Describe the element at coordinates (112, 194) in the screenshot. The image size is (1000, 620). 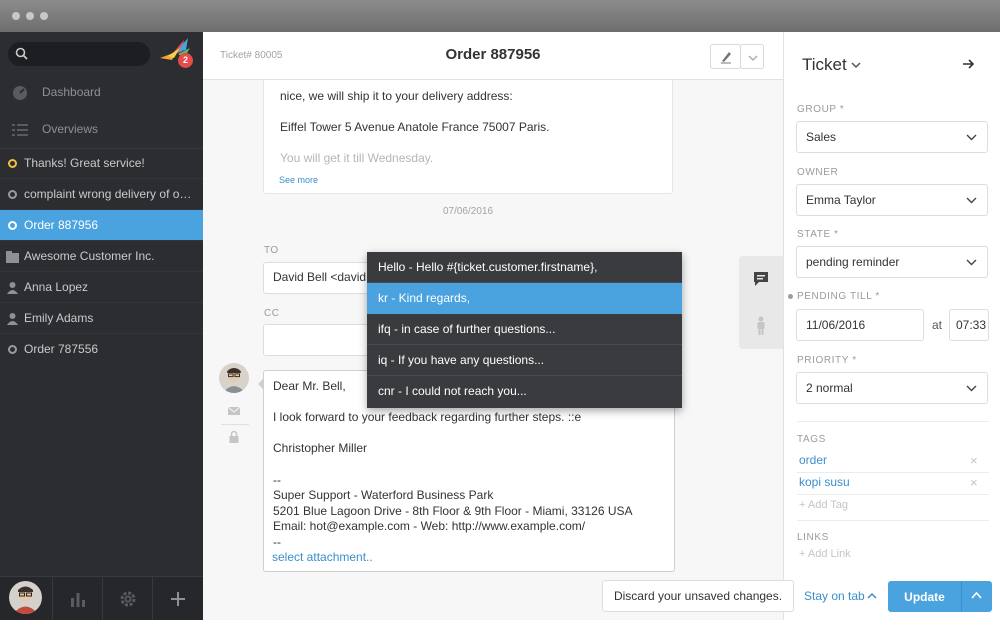
I see `task-label: complaint wrong delivery of order` at that location.